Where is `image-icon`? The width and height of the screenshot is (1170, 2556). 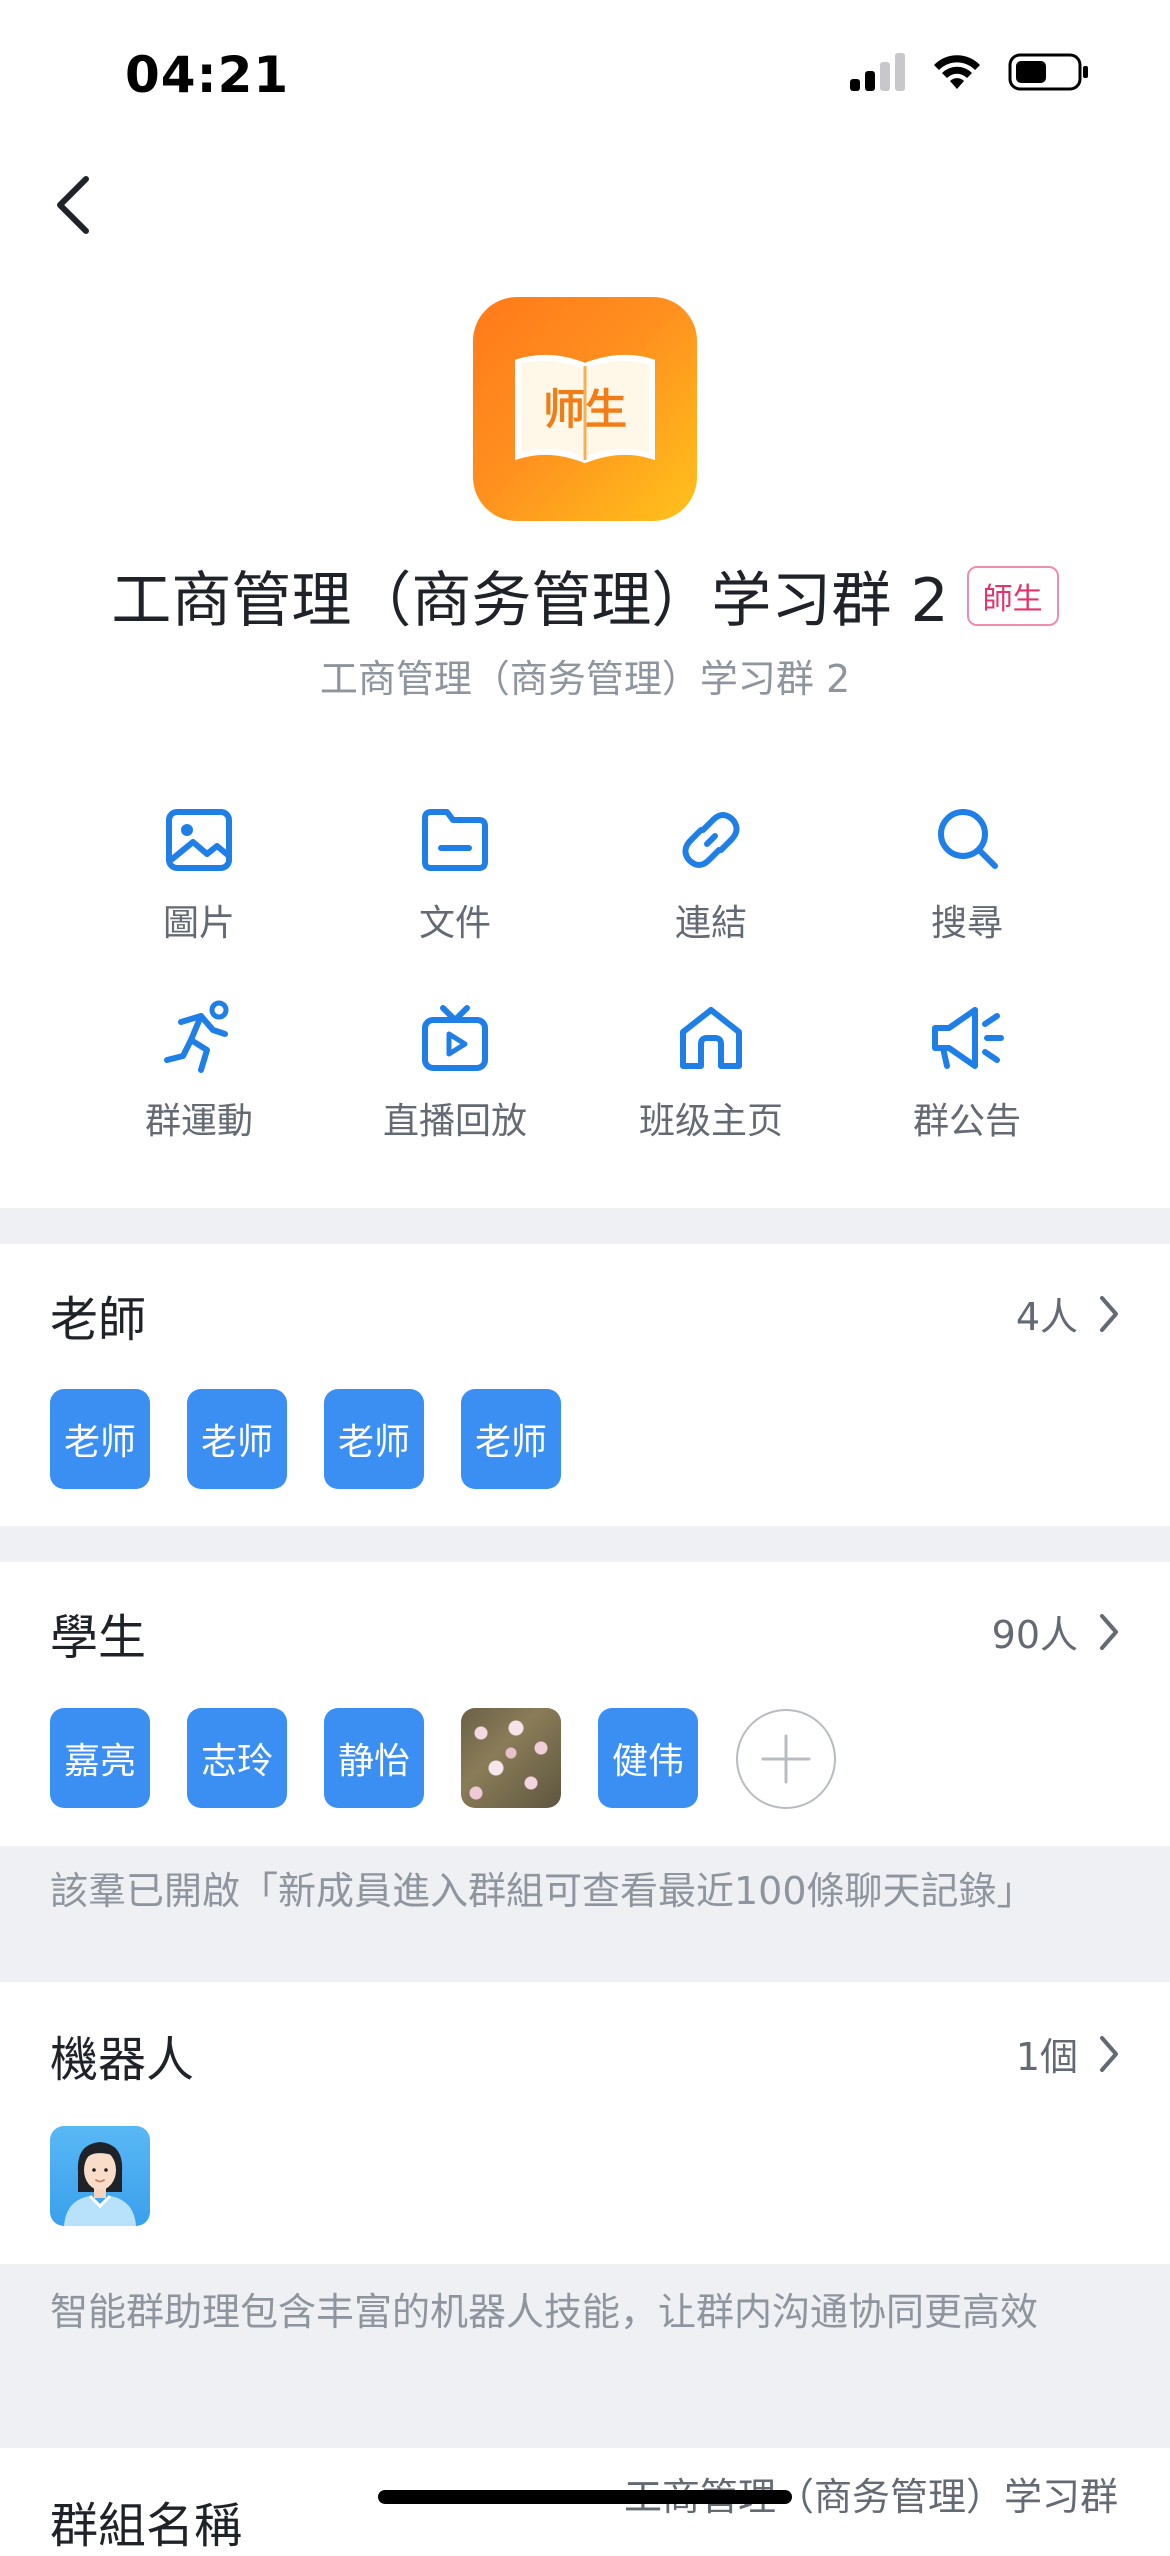 image-icon is located at coordinates (199, 840).